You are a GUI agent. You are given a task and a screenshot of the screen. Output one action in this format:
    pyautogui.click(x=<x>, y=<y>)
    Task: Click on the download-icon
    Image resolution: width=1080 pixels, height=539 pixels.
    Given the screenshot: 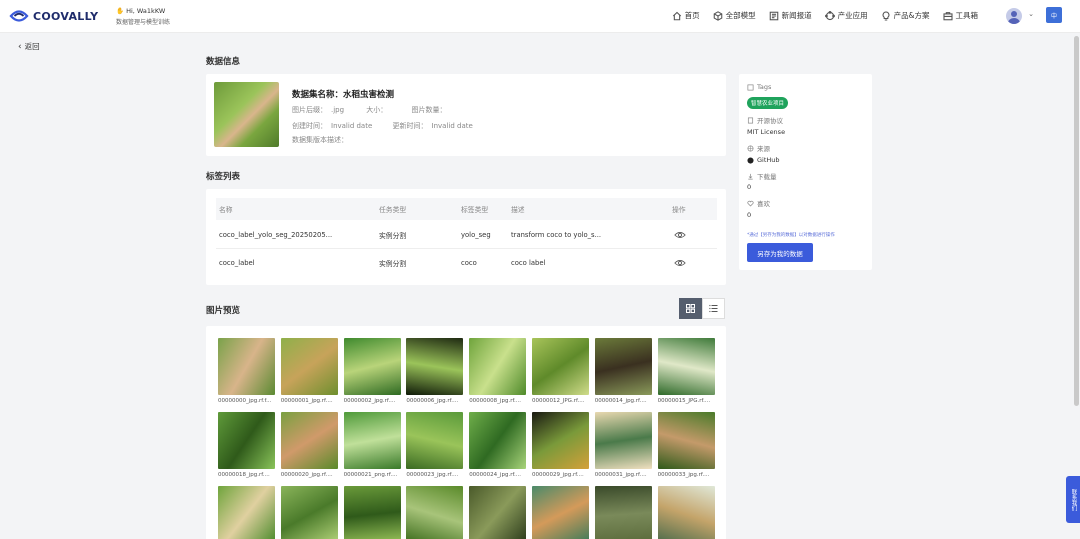 What is the action you would take?
    pyautogui.click(x=750, y=176)
    